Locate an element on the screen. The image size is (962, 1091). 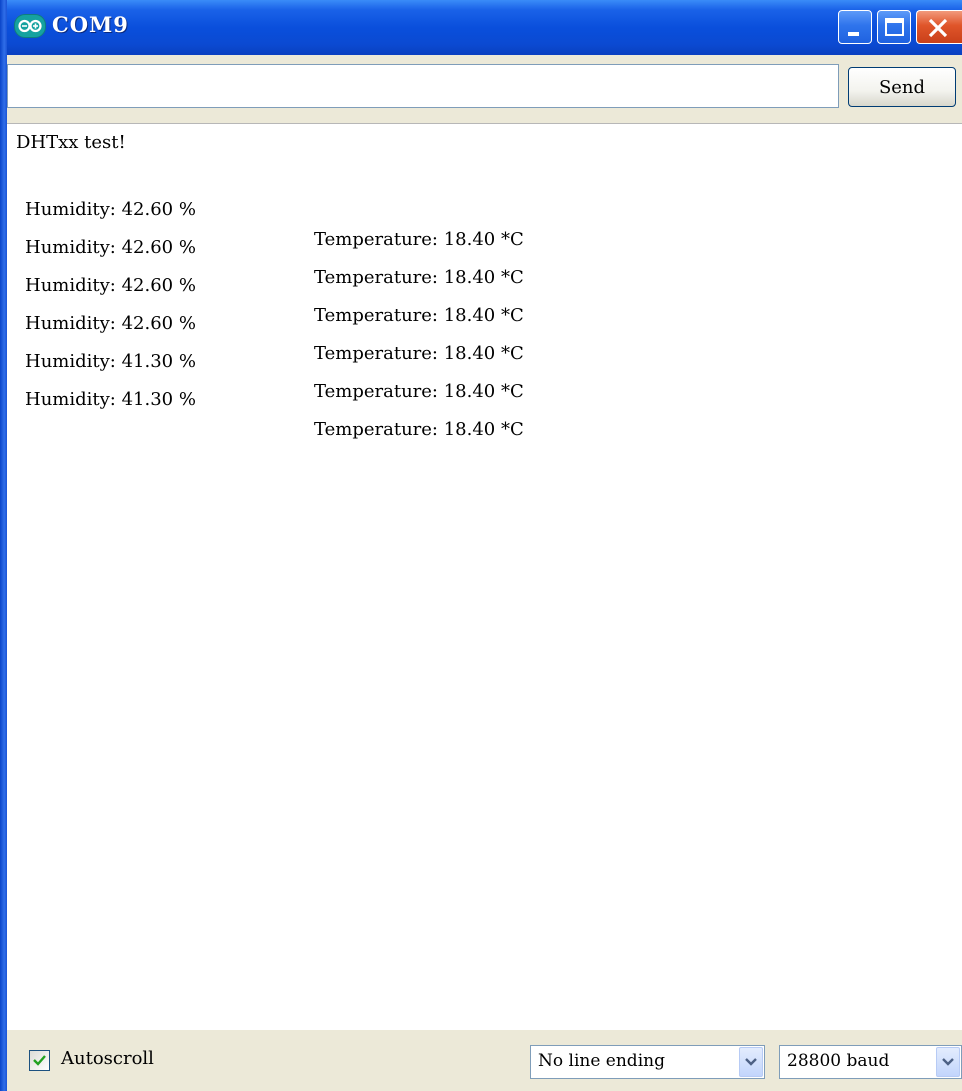
baud-rate-value: 28800 baud is located at coordinates (838, 1061).